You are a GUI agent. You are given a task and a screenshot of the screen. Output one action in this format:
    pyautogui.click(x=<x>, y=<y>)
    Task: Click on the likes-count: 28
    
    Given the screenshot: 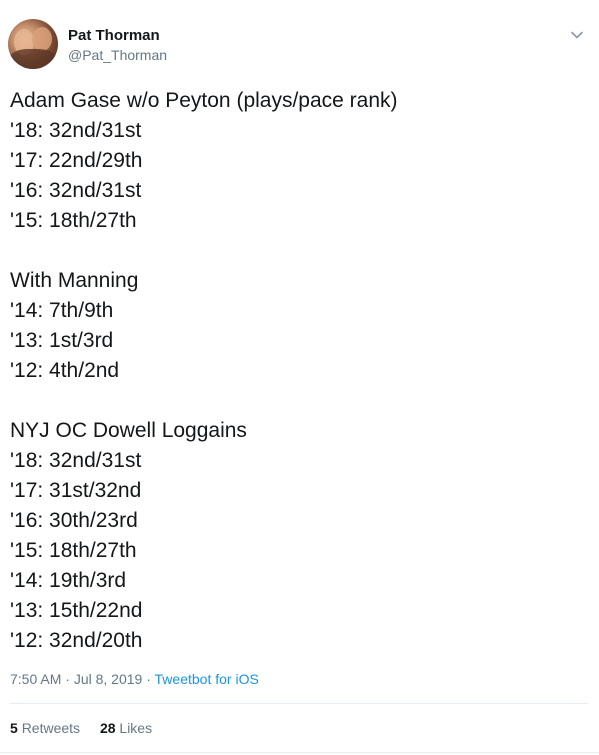 What is the action you would take?
    pyautogui.click(x=107, y=728)
    